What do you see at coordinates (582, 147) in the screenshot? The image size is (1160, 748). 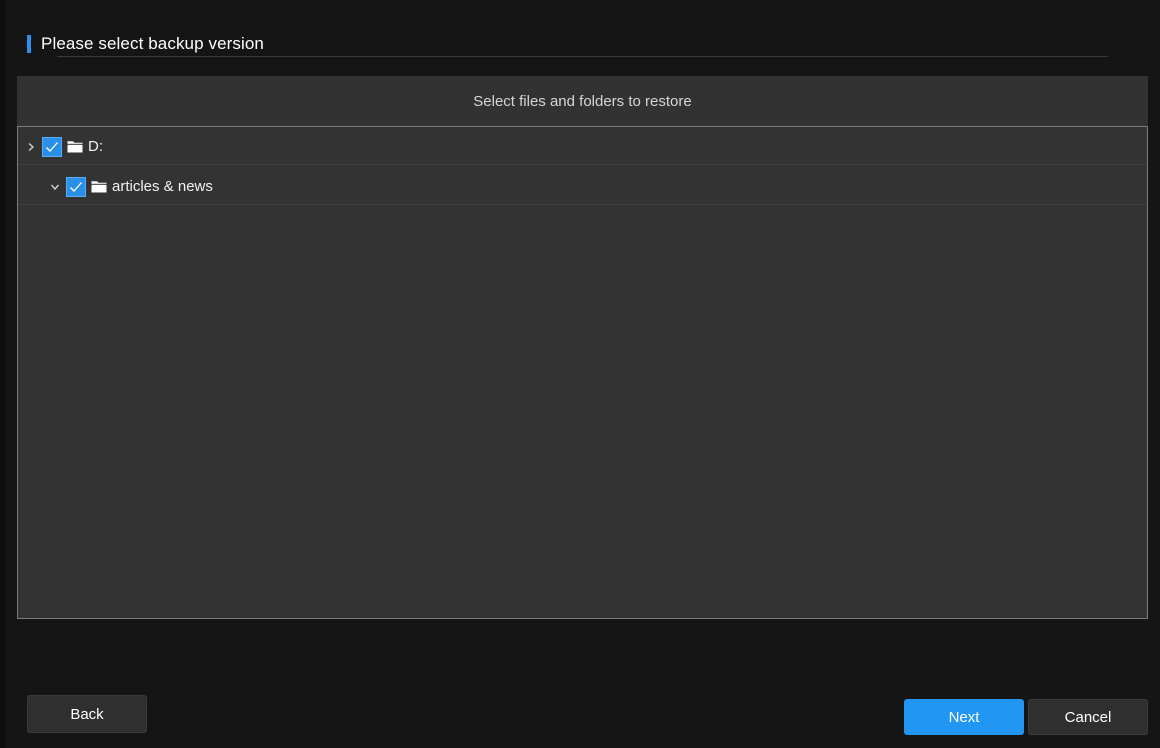 I see `tree-row-d-drive: D:` at bounding box center [582, 147].